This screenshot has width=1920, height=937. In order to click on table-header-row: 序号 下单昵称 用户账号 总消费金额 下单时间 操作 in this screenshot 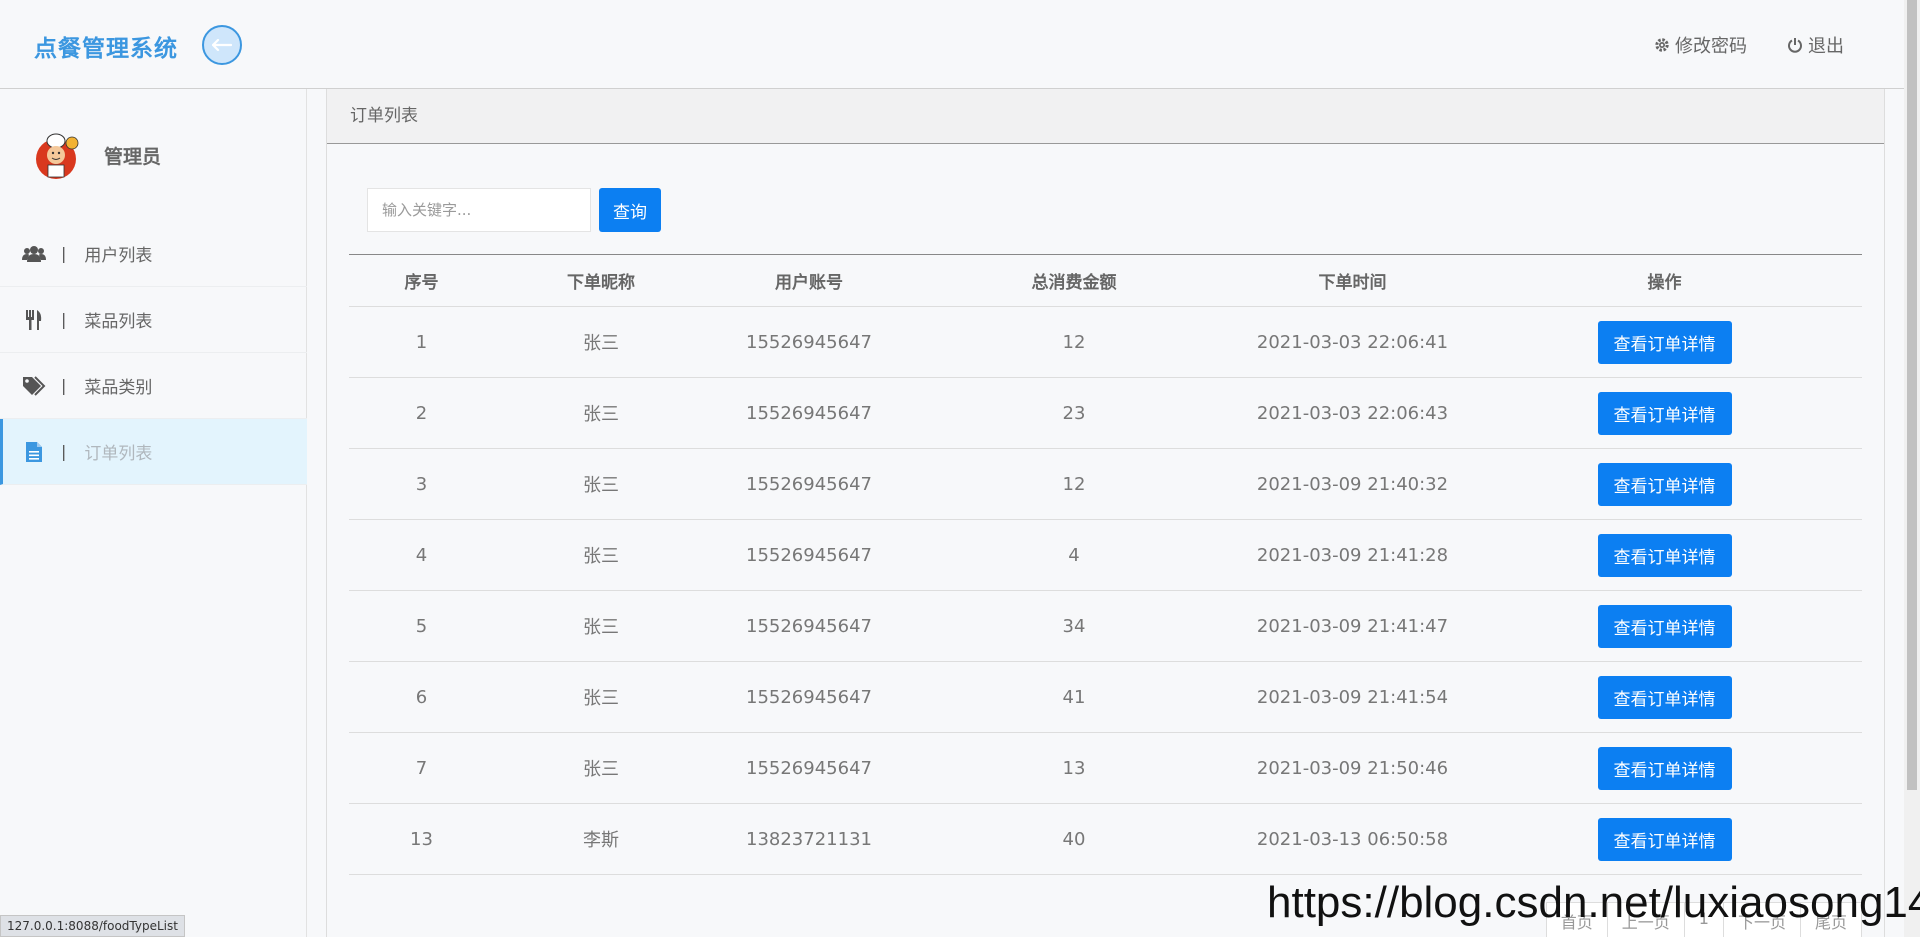, I will do `click(1105, 280)`.